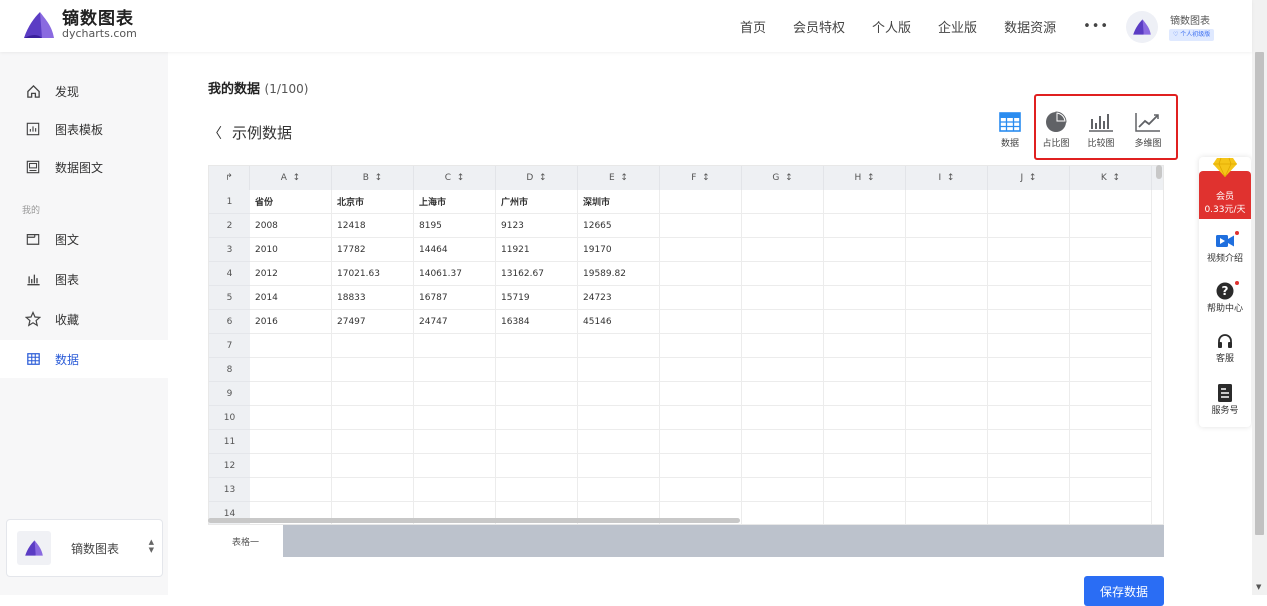 The image size is (1267, 606). I want to click on nav-data-resources: 数据资源, so click(1030, 26).